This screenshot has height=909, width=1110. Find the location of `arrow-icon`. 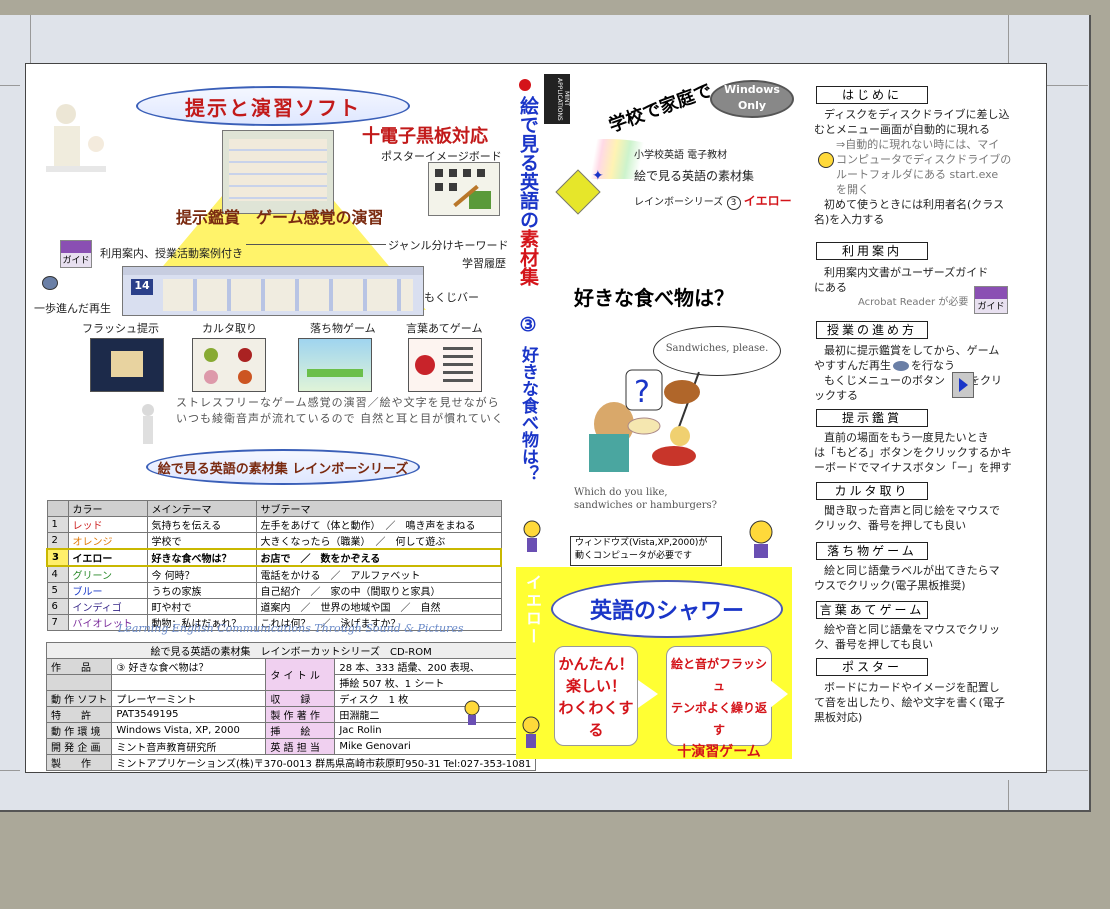

arrow-icon is located at coordinates (648, 694).